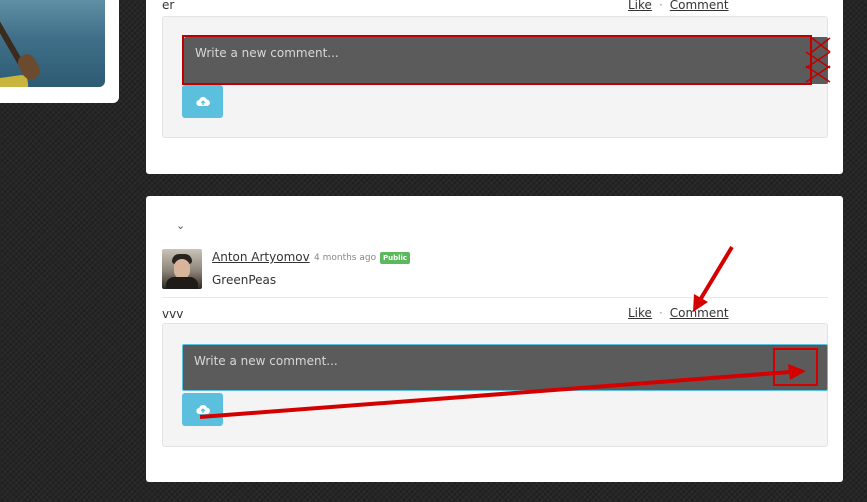 This screenshot has height=502, width=867. Describe the element at coordinates (495, 297) in the screenshot. I see `divider` at that location.